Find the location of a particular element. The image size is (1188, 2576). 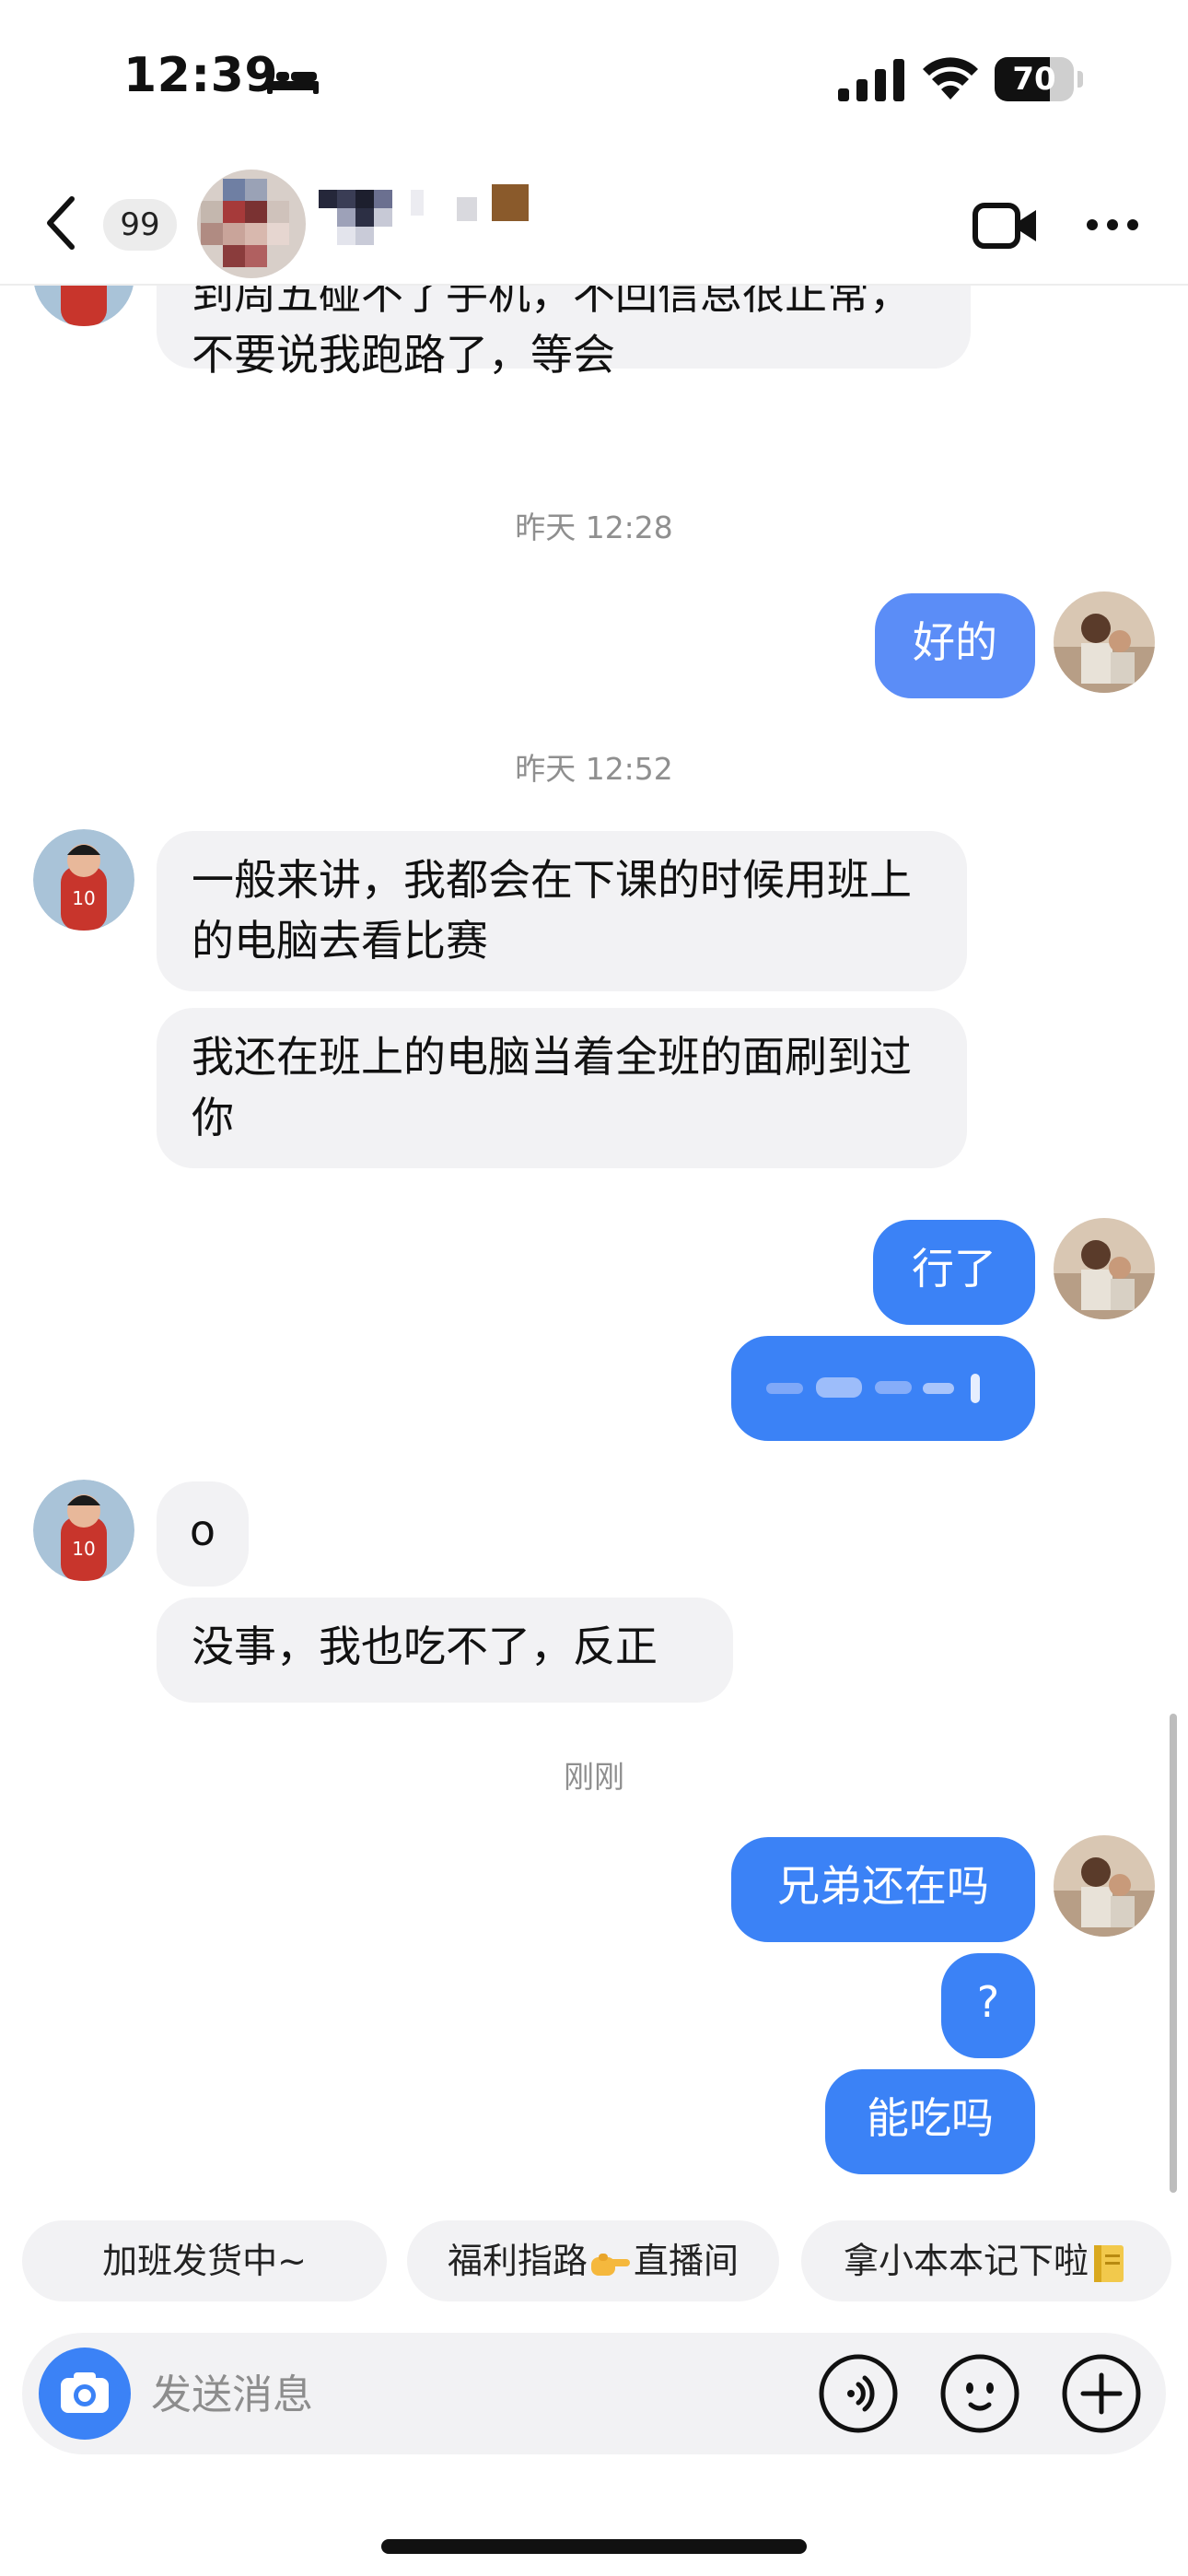

incoming-message: 一般来讲，我都会在下课的时候用班上的电脑去看比赛 is located at coordinates (562, 911).